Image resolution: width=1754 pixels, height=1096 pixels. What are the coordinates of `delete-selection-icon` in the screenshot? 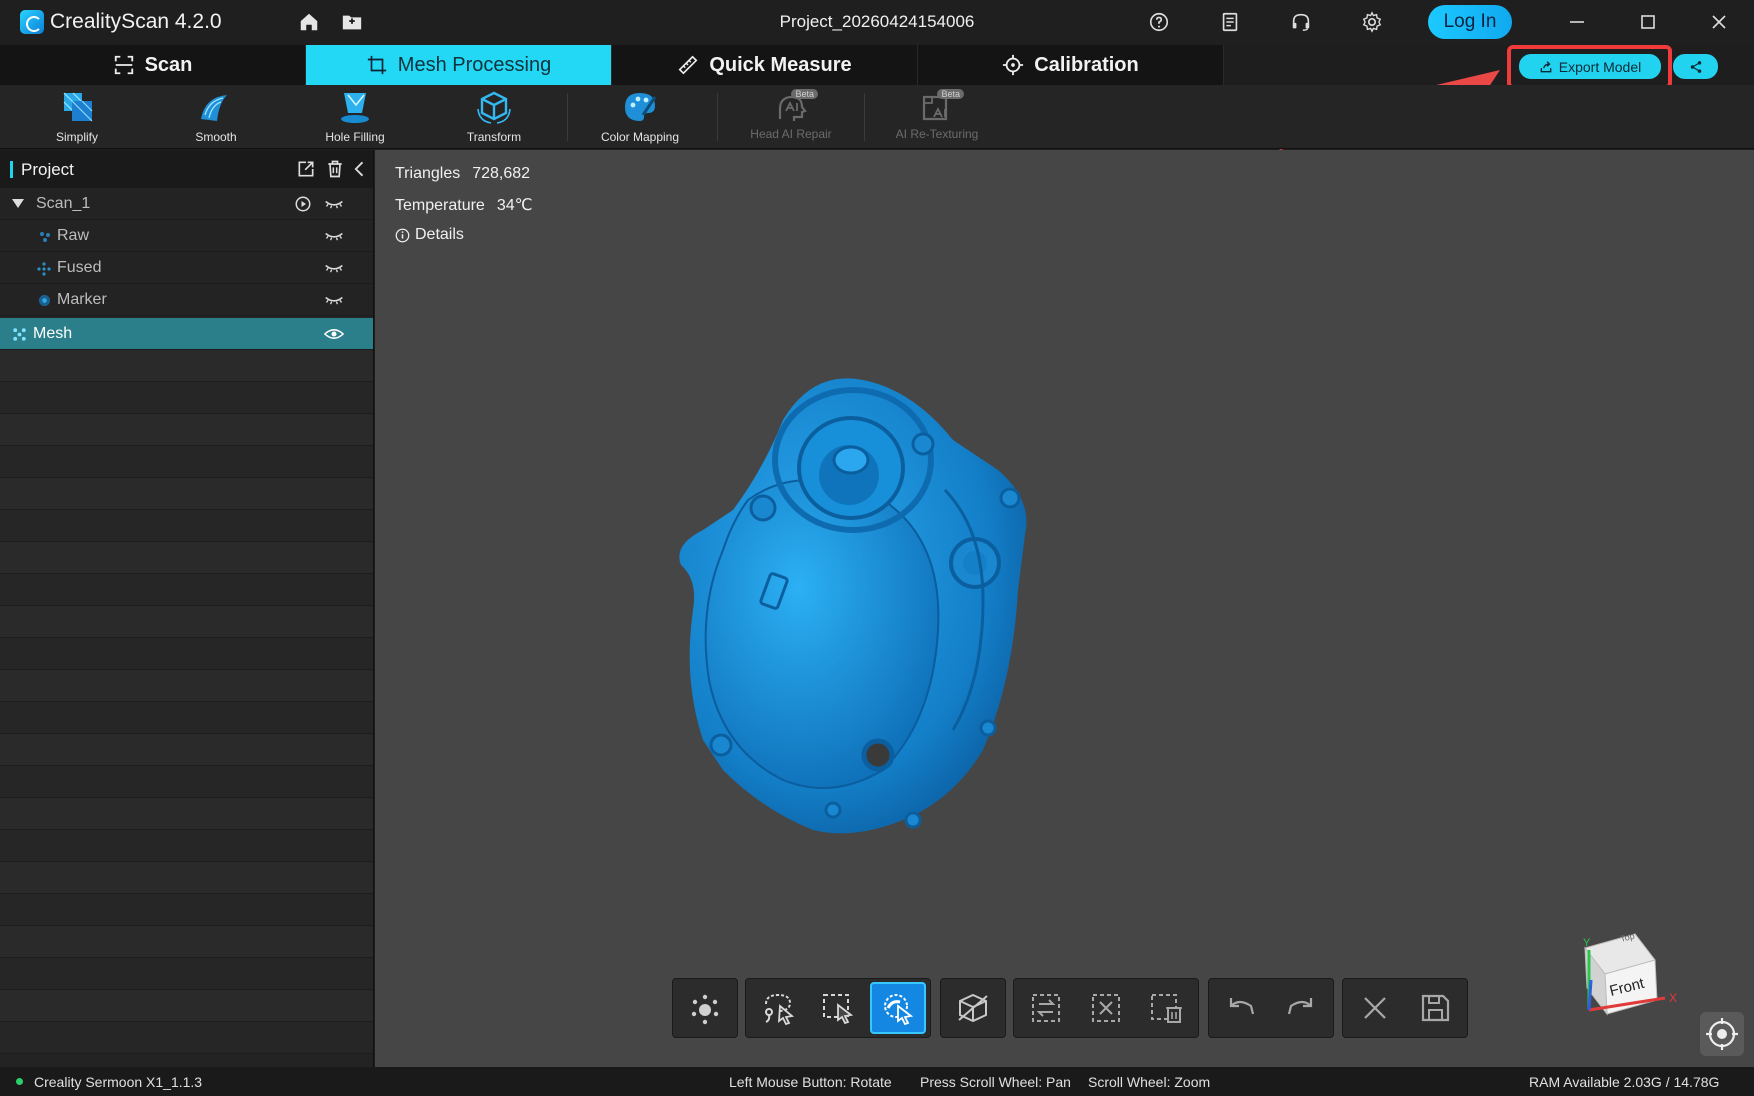 It's located at (1166, 1008).